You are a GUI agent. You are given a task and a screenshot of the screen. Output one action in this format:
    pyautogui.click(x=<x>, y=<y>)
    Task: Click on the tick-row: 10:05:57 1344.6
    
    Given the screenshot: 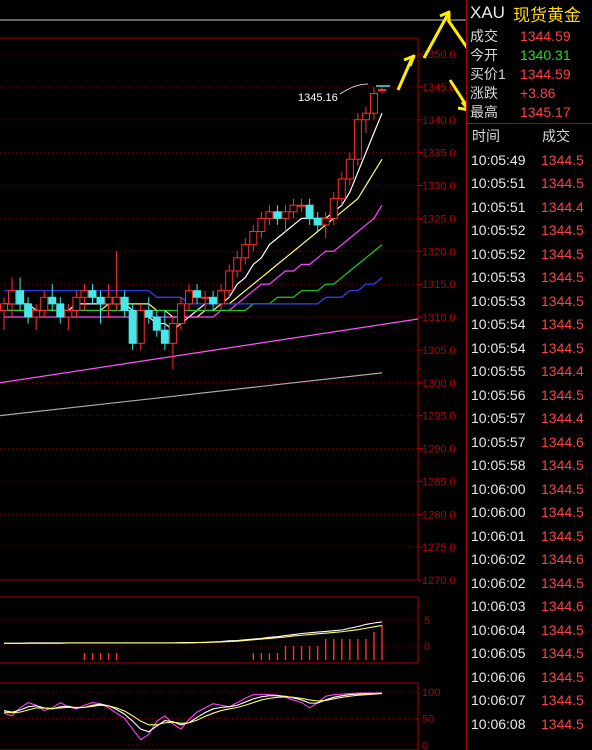 What is the action you would take?
    pyautogui.click(x=529, y=442)
    